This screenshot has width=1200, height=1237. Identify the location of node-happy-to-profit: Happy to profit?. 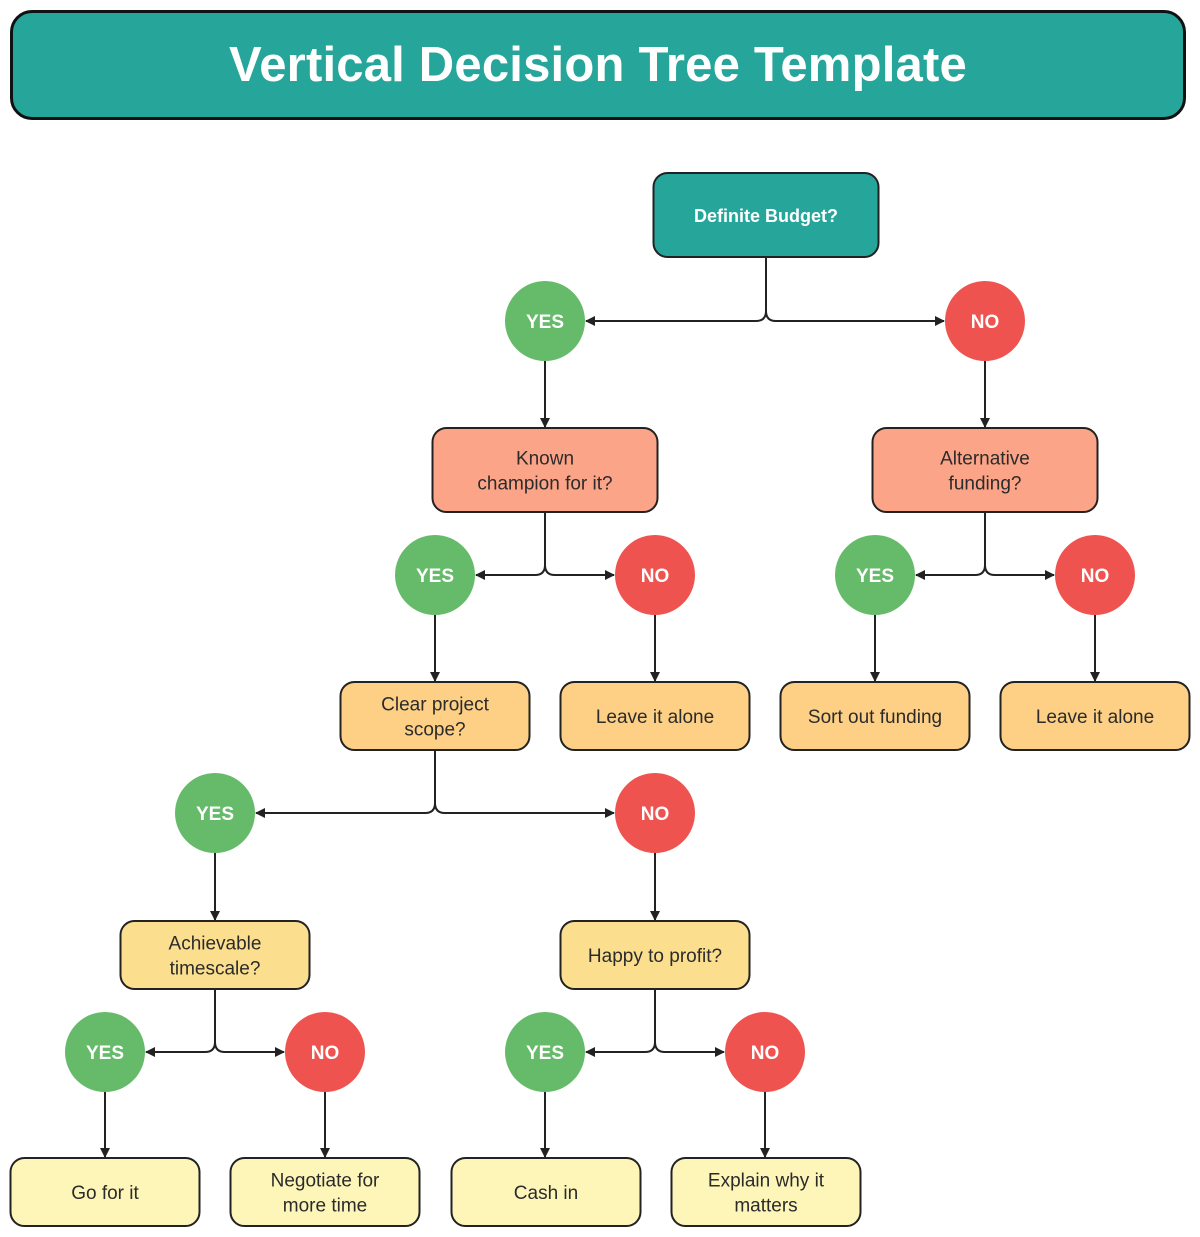
(655, 955).